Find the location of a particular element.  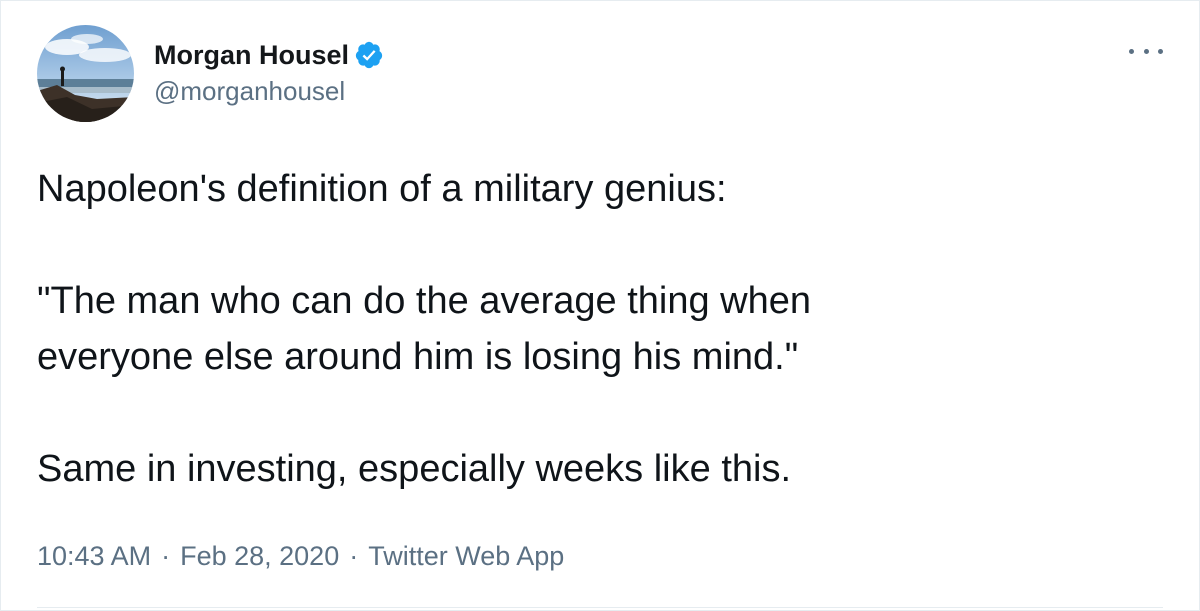

author-block: Morgan Housel @morganhousel is located at coordinates (269, 72).